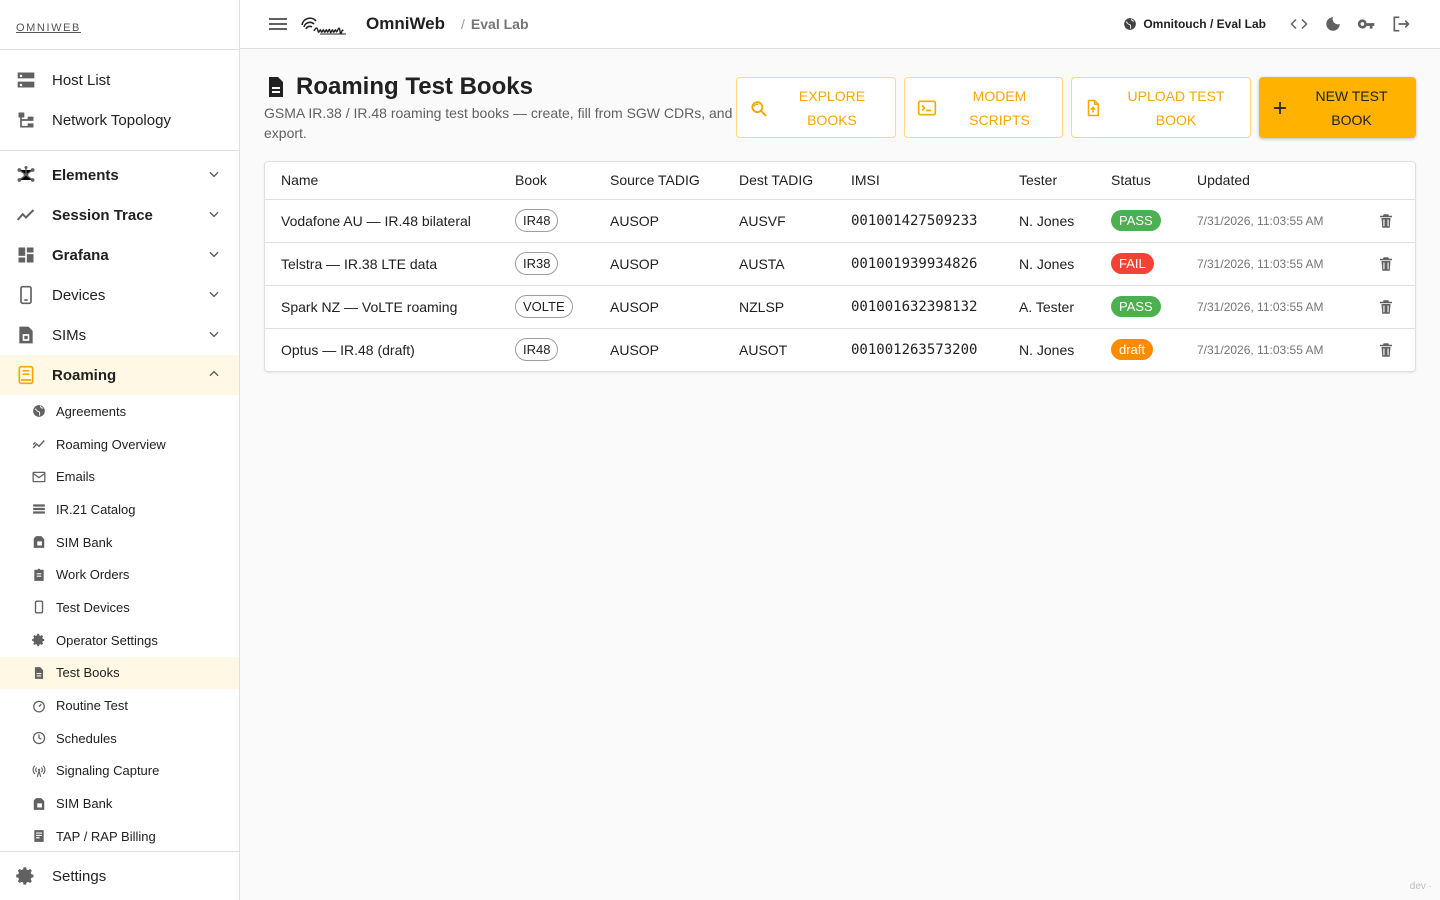 This screenshot has width=1440, height=900. I want to click on sidebar-top-group: Host List Network Topology, so click(119, 100).